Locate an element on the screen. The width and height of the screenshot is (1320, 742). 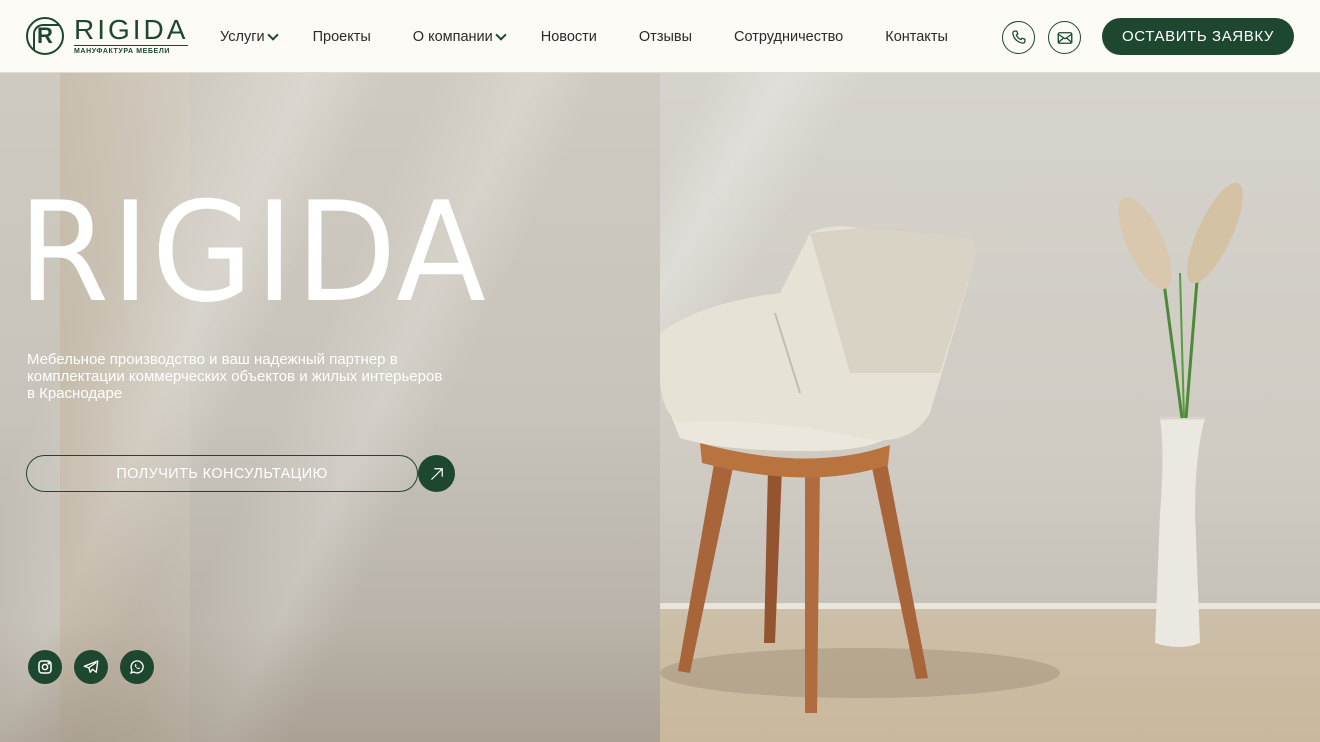
submit-request-button: ОСТАВИТЬ ЗАЯВКУ is located at coordinates (1198, 36).